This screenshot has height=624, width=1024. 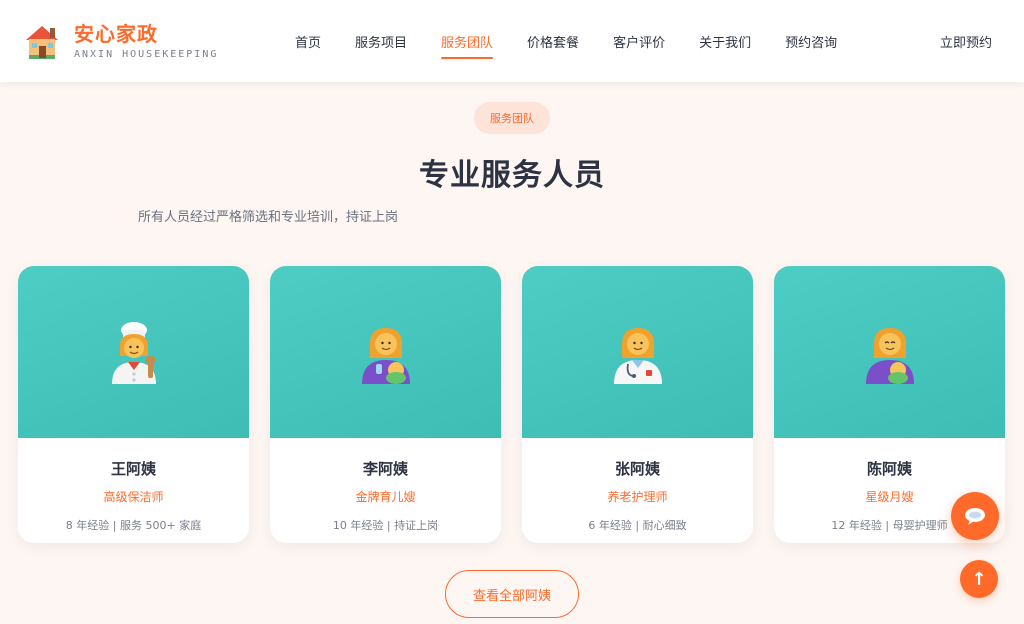 What do you see at coordinates (385, 497) in the screenshot?
I see `staff-role: 金牌育儿嫂` at bounding box center [385, 497].